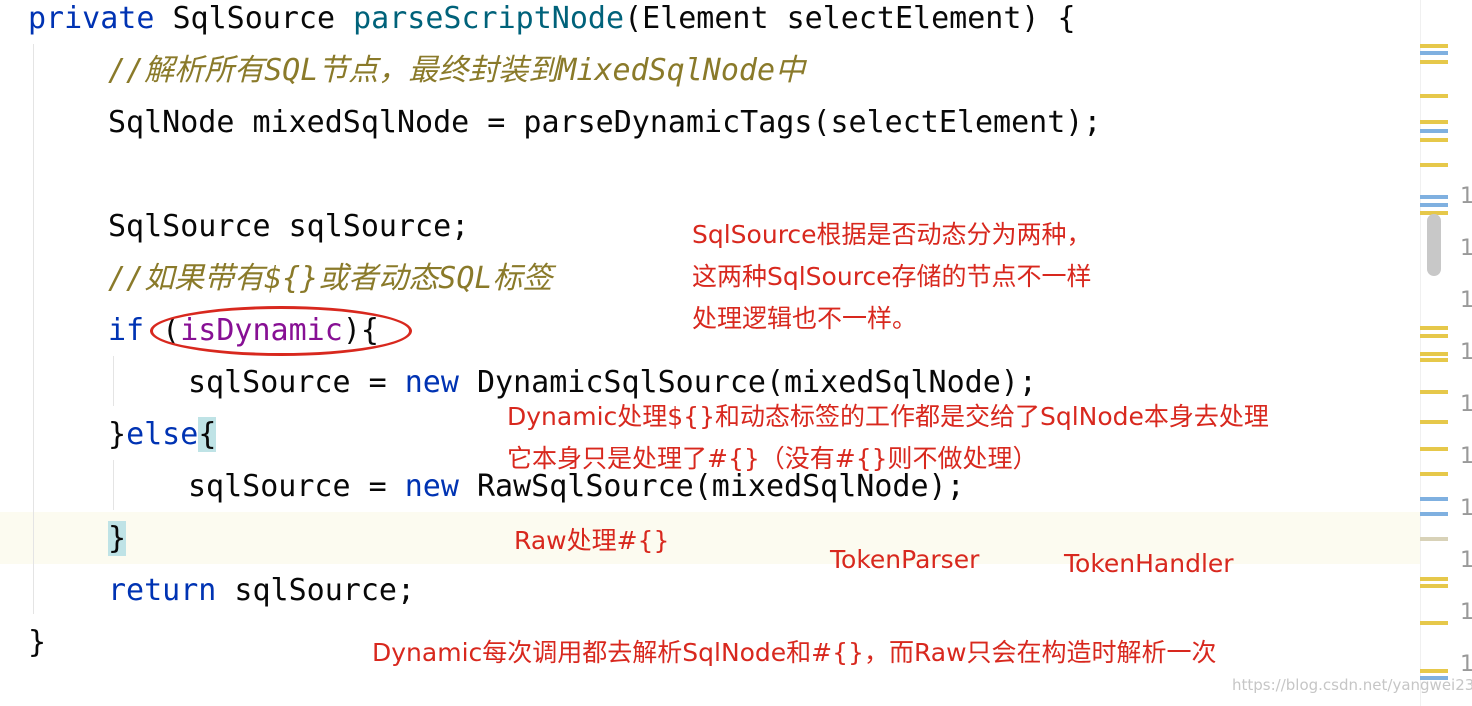 The image size is (1472, 706). I want to click on annotation-note-2: 这两种SqlSource存储的节点不一样, so click(892, 276).